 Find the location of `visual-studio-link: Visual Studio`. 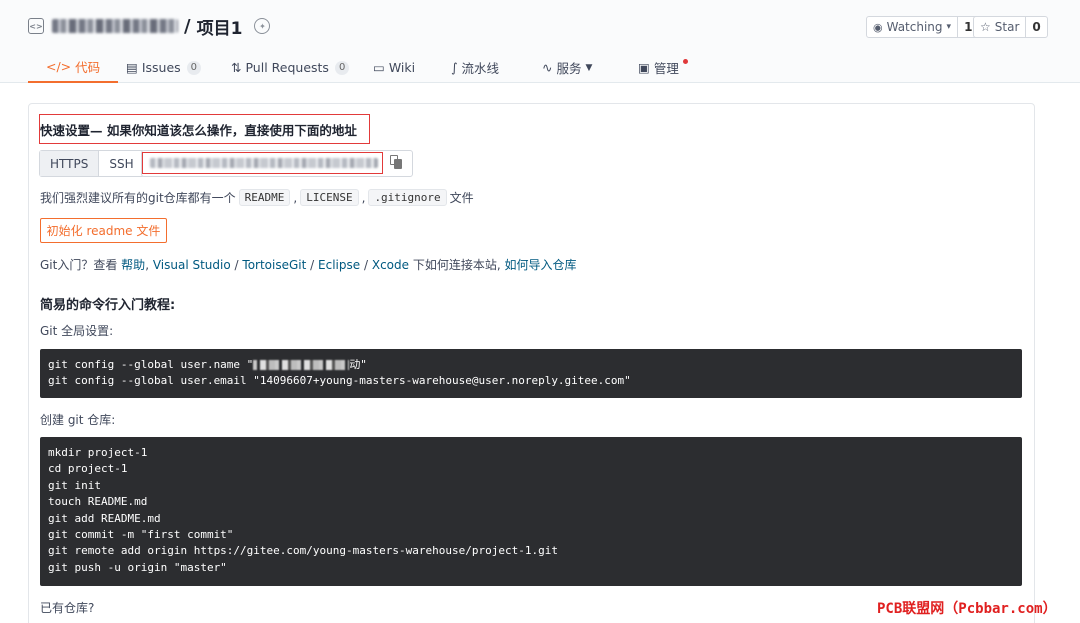

visual-studio-link: Visual Studio is located at coordinates (192, 265).